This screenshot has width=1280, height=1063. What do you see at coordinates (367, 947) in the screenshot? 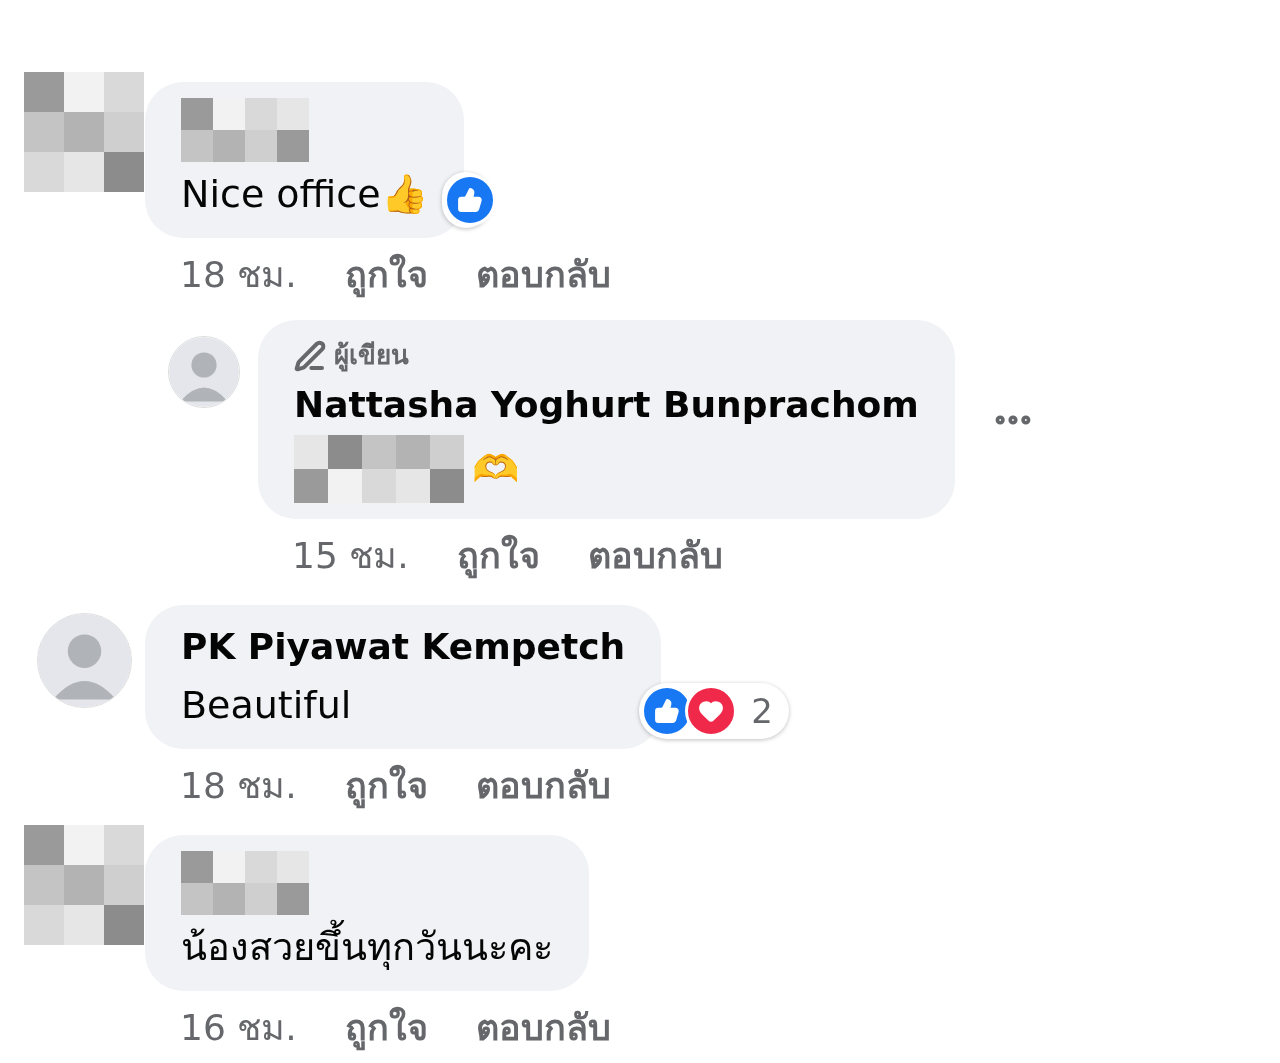
I see `comment-text: น้องสวยขึ้นทุกวันนะคะ` at bounding box center [367, 947].